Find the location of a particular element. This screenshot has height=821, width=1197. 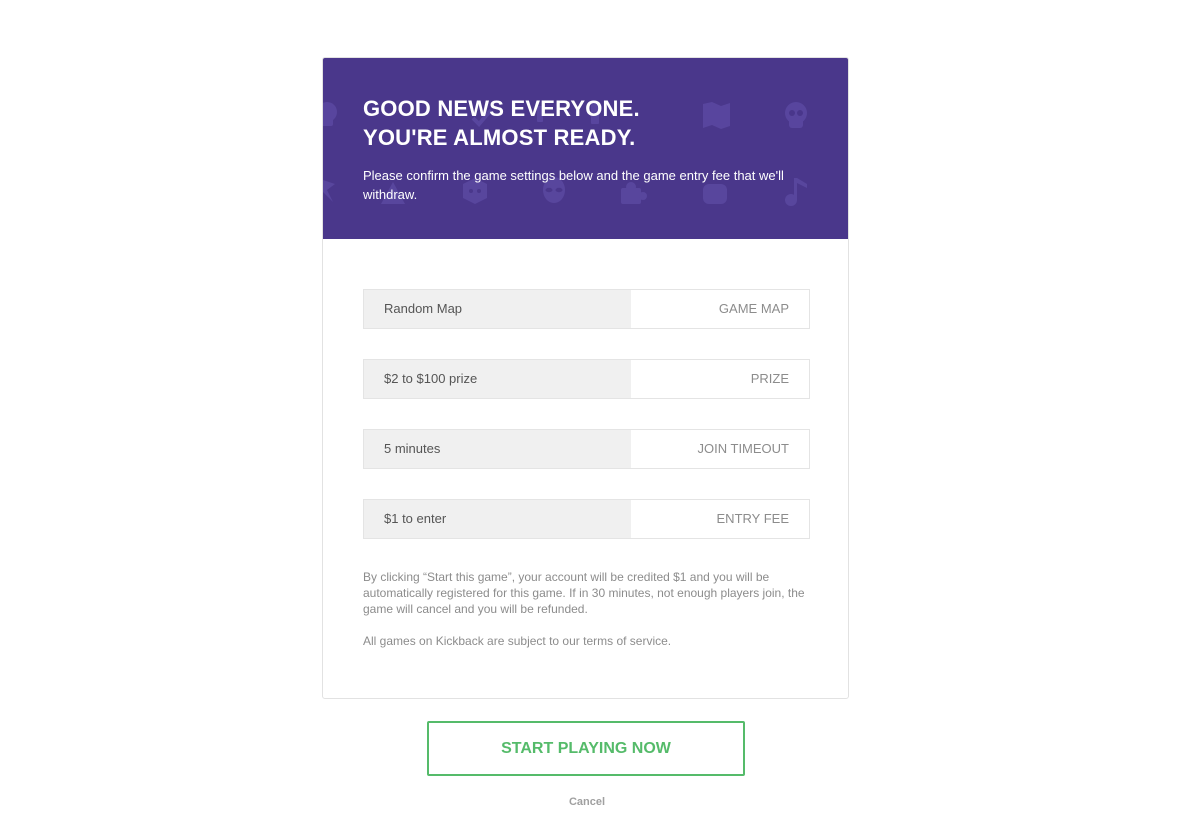

dialog-title-line-1: GOOD NEWS EVERYONE. is located at coordinates (501, 108).